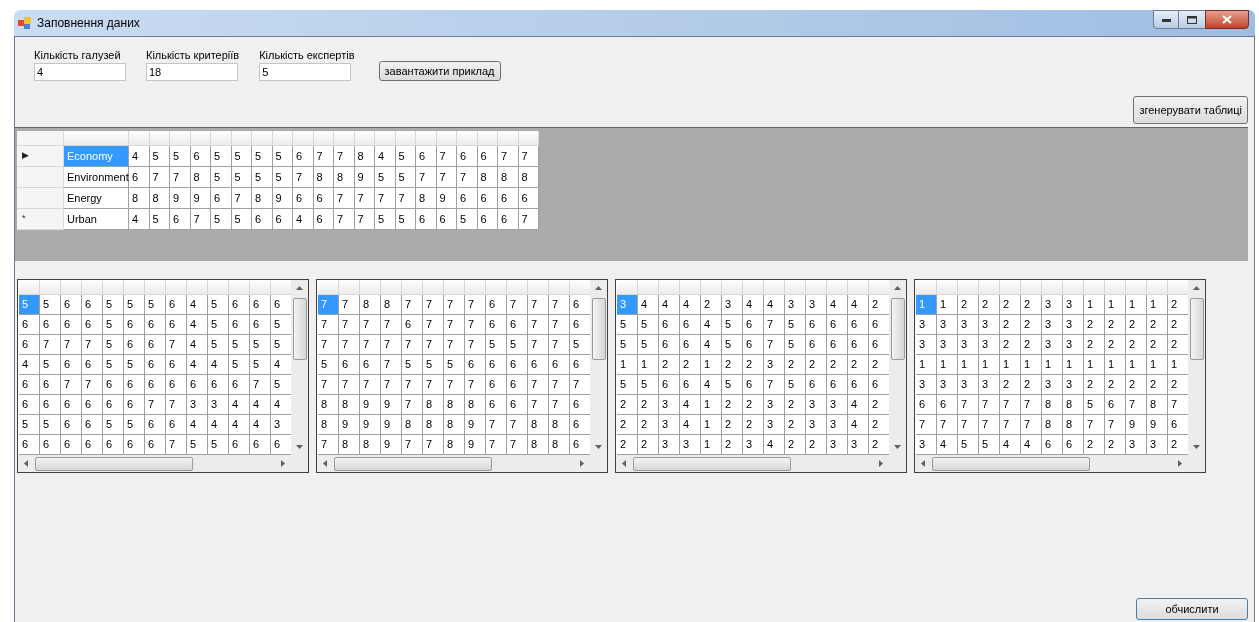  Describe the element at coordinates (1166, 19) in the screenshot. I see `minimize-button` at that location.